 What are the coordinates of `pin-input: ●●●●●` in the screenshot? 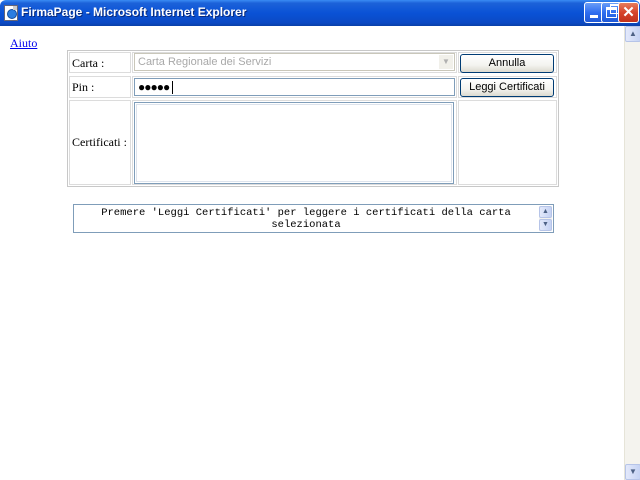 It's located at (294, 87).